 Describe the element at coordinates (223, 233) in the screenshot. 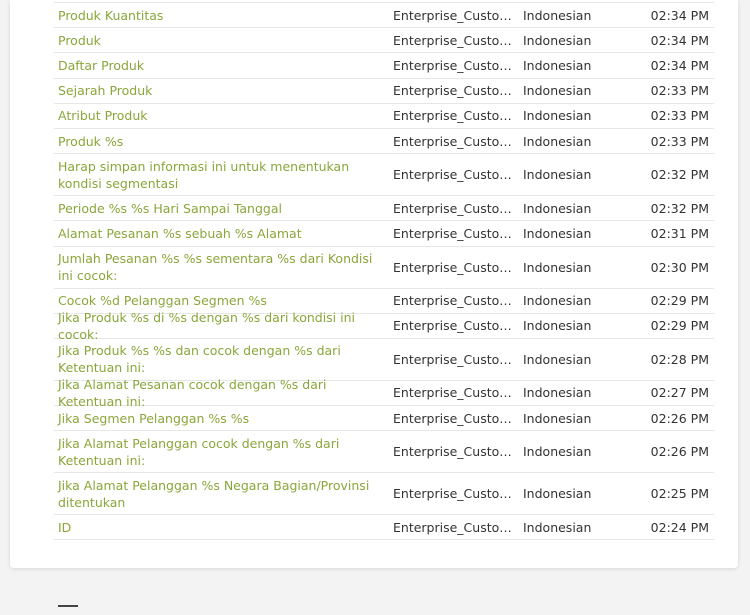

I see `translation-text-link: Alamat Pesanan %s sebuah %s Alamat` at that location.